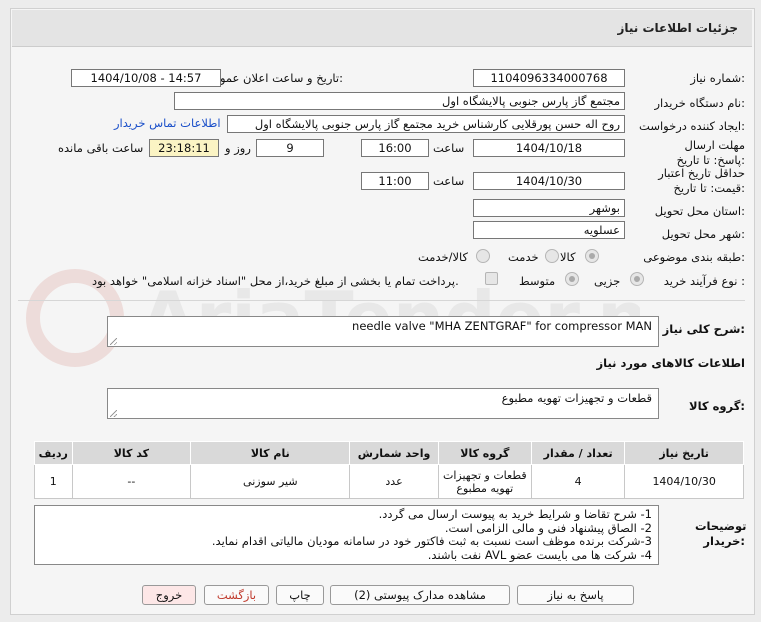  What do you see at coordinates (270, 453) in the screenshot?
I see `column-header: نام کالا` at bounding box center [270, 453].